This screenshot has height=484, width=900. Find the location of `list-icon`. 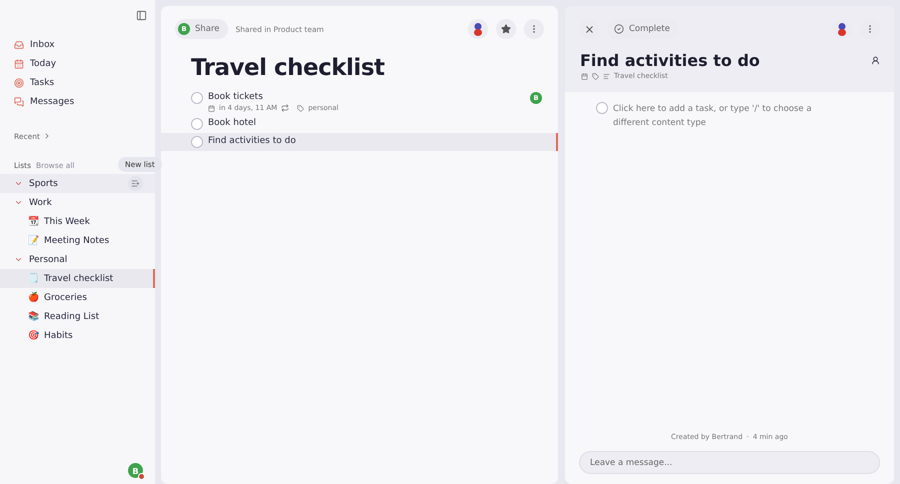

list-icon is located at coordinates (606, 76).